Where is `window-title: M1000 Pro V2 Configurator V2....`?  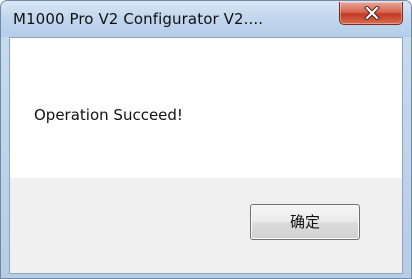
window-title: M1000 Pro V2 Configurator V2.... is located at coordinates (138, 19).